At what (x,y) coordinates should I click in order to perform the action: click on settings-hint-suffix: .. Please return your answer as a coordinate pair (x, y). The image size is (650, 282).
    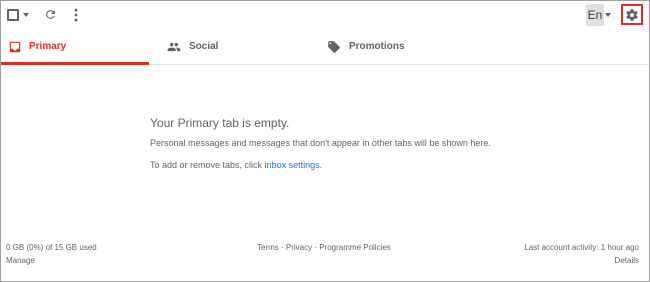
    Looking at the image, I should click on (321, 165).